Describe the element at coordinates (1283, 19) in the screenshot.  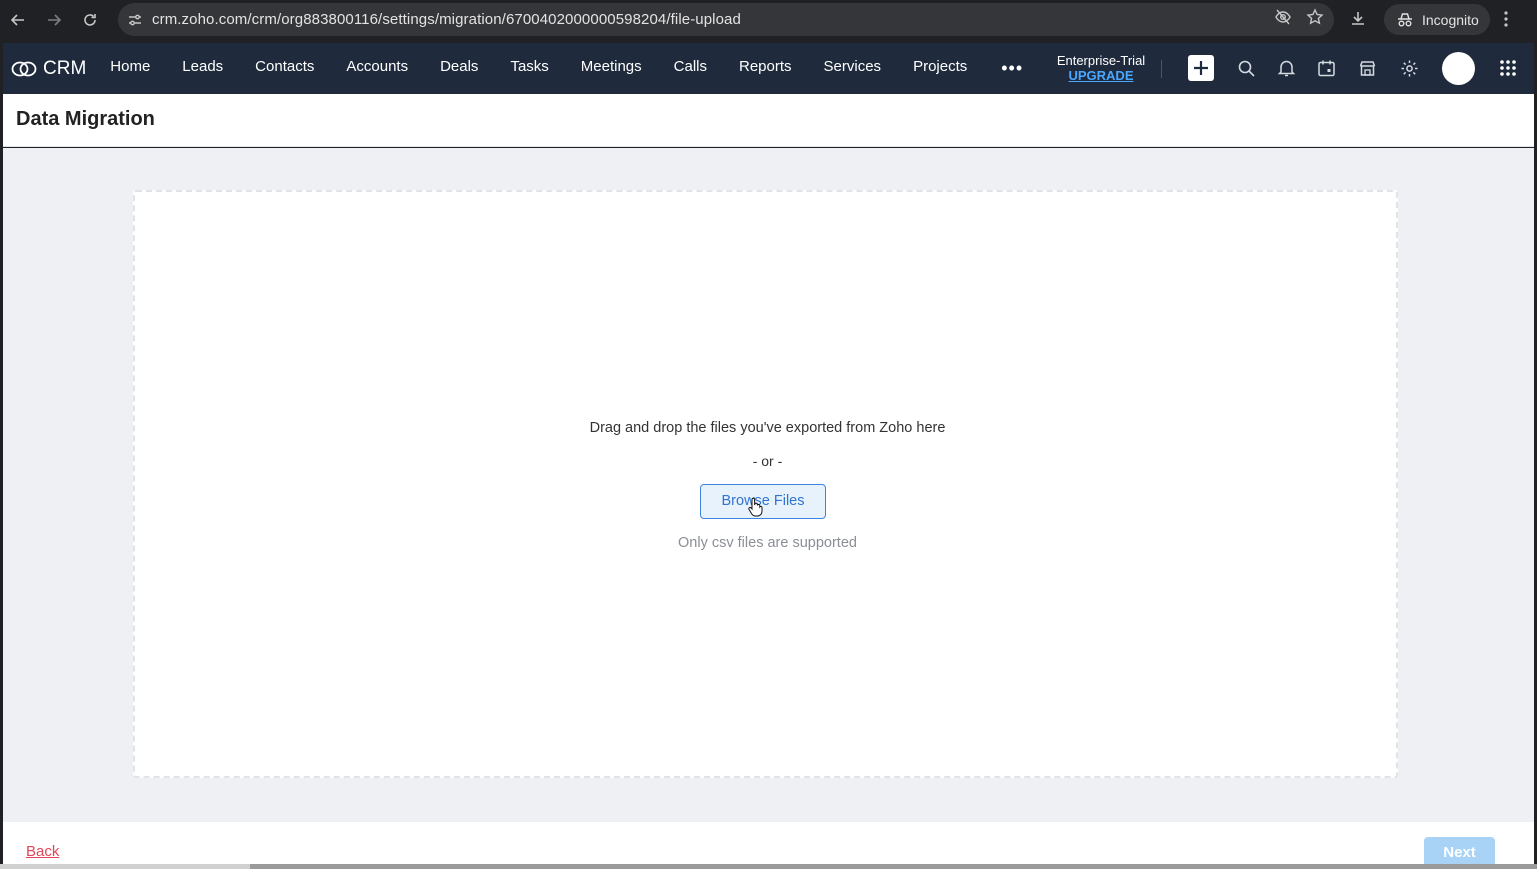
I see `eye-off-icon` at that location.